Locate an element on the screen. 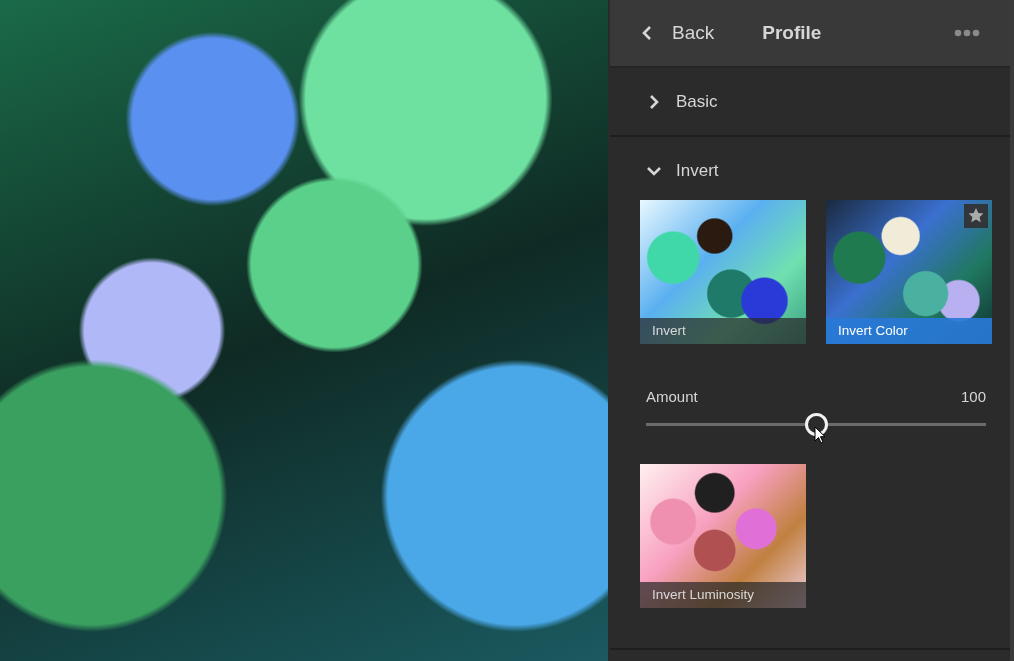 Image resolution: width=1014 pixels, height=661 pixels. profile-label: Invert Luminosity is located at coordinates (723, 595).